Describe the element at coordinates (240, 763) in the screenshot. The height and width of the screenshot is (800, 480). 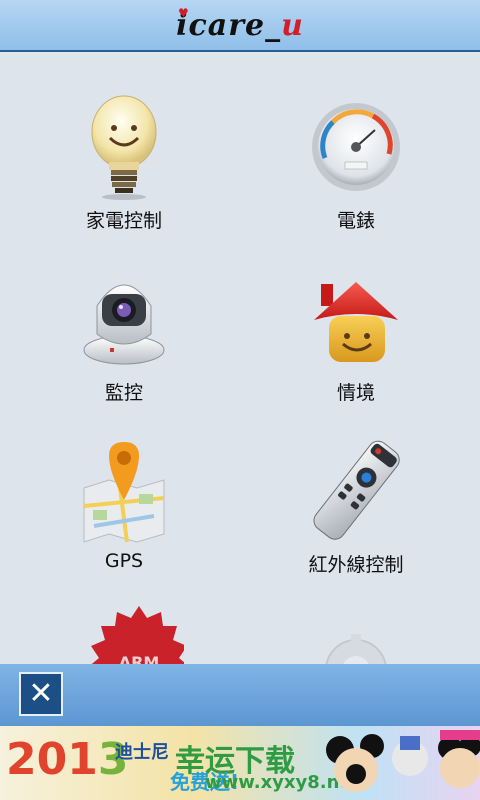
I see `ad-banner: 2013 迪士尼 幸运下载 免费送! www.xyxy8.net` at that location.